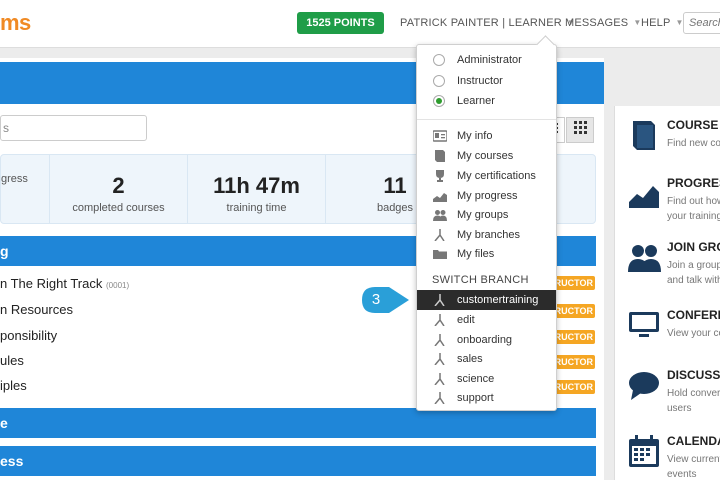 The height and width of the screenshot is (480, 720). I want to click on stat-training-time: 11h 47m training time, so click(257, 189).